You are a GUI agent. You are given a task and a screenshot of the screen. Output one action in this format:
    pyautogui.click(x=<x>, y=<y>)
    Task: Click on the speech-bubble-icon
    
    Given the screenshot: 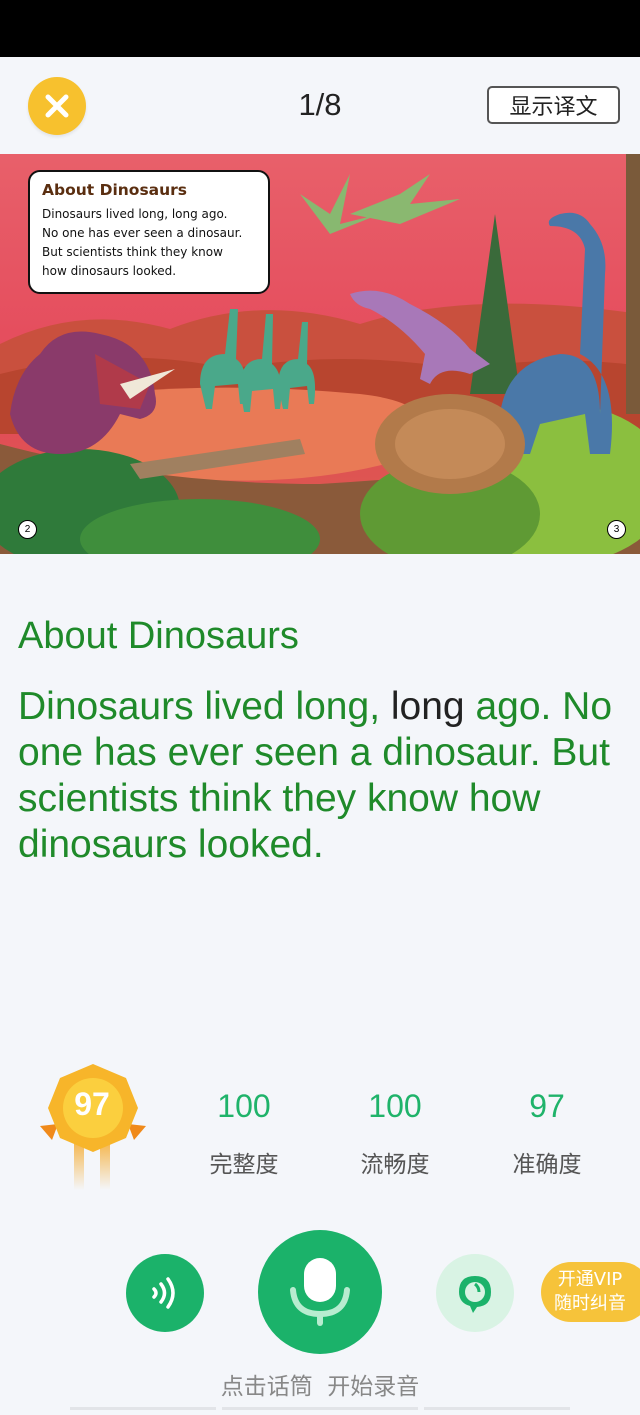 What is the action you would take?
    pyautogui.click(x=475, y=1294)
    